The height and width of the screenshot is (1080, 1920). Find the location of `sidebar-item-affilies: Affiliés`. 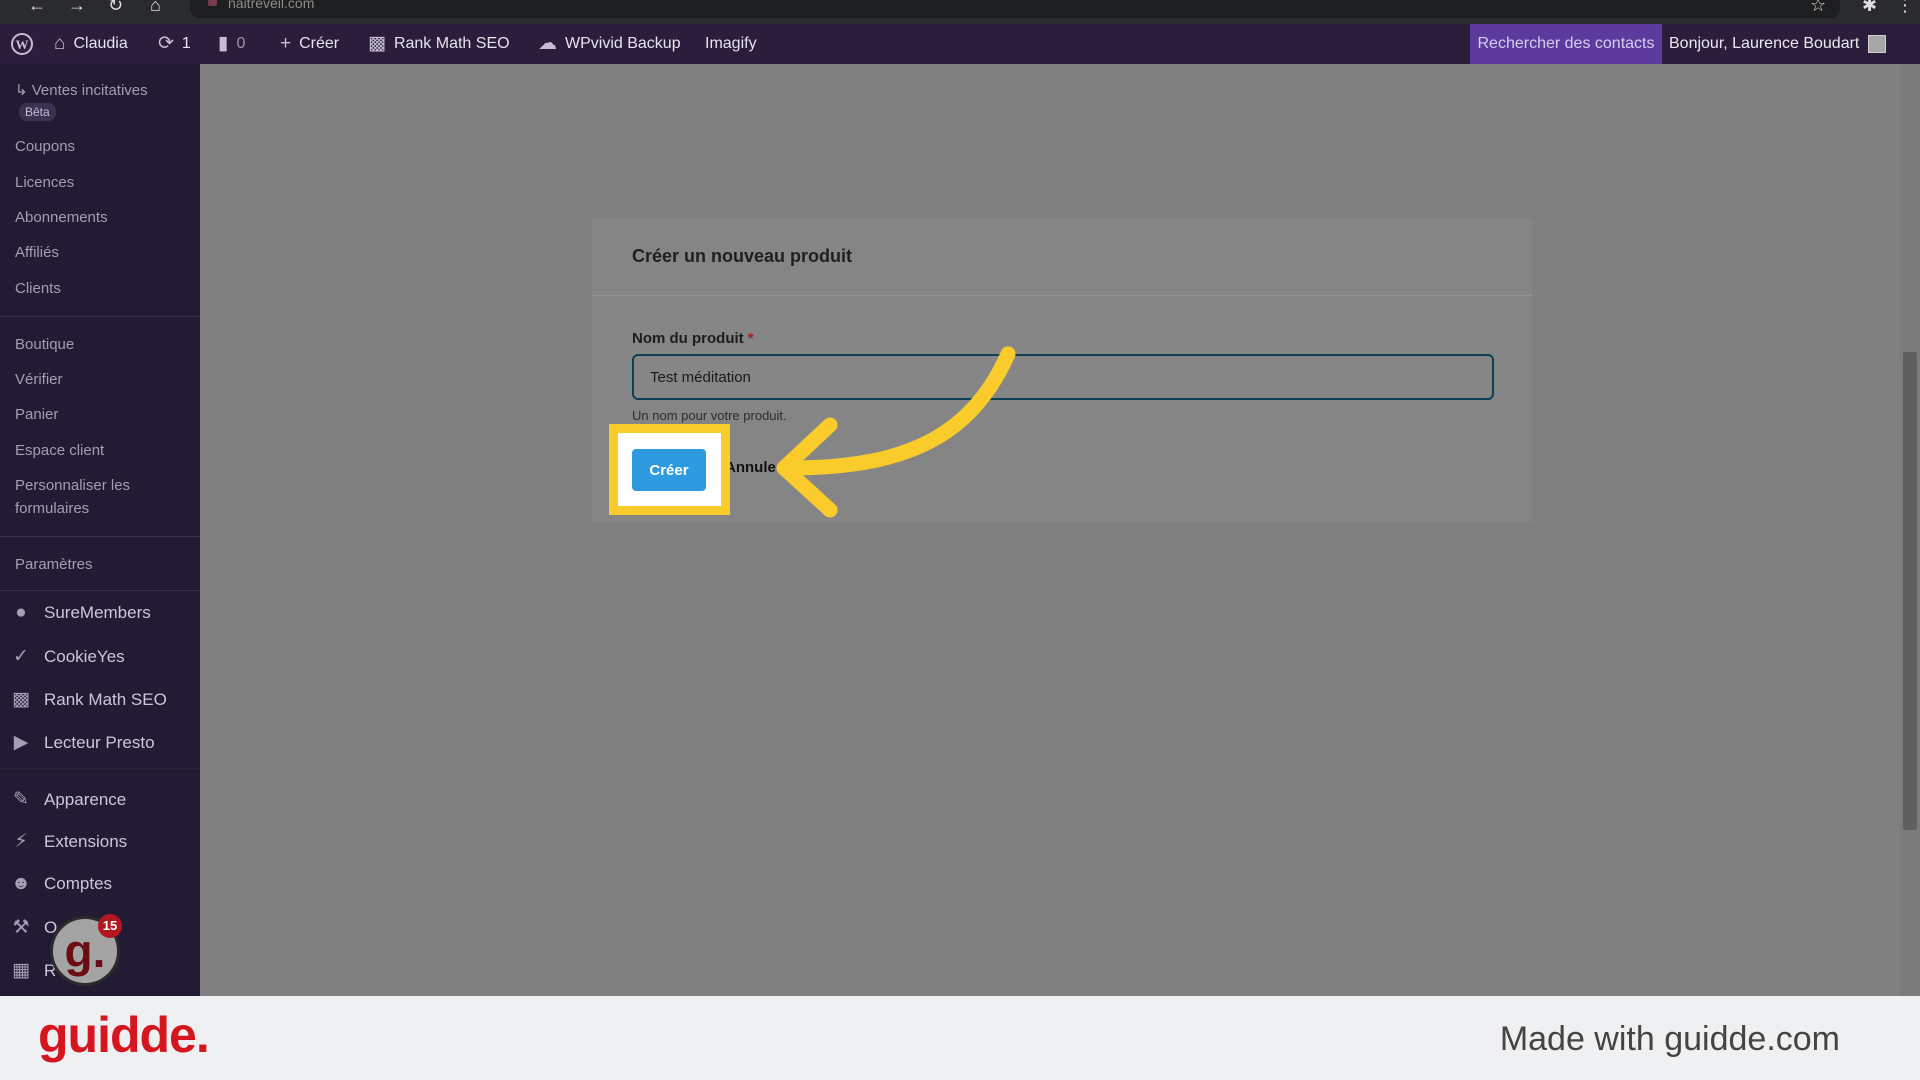

sidebar-item-affilies: Affiliés is located at coordinates (37, 252).